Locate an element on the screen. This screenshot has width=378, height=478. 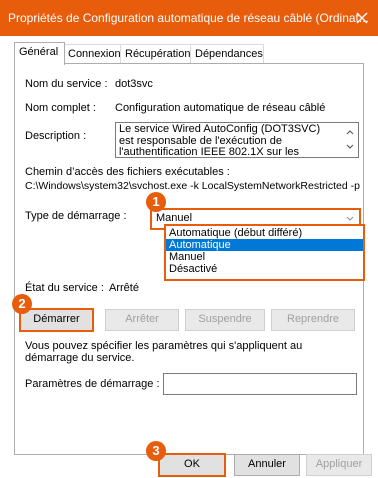
service-name-label: Nom du service : is located at coordinates (66, 84).